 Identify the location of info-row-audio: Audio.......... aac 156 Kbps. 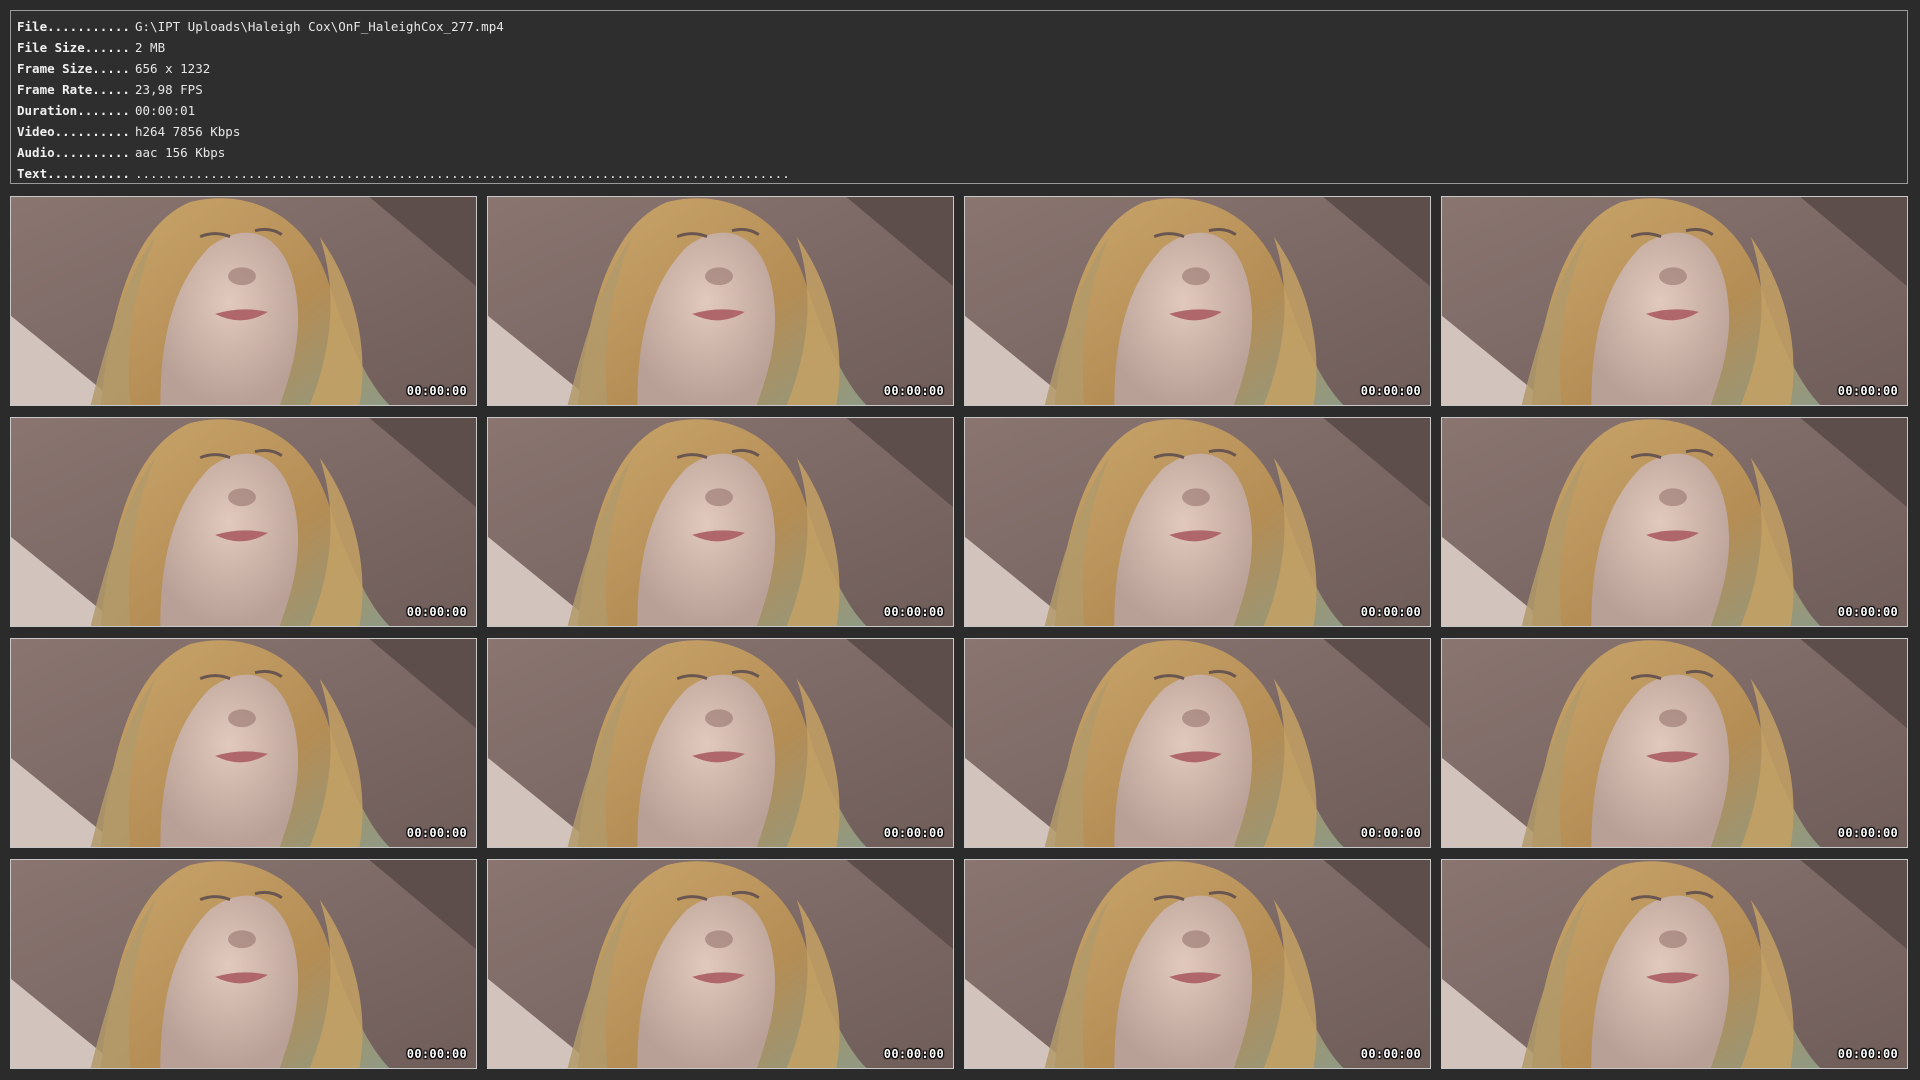
(959, 152).